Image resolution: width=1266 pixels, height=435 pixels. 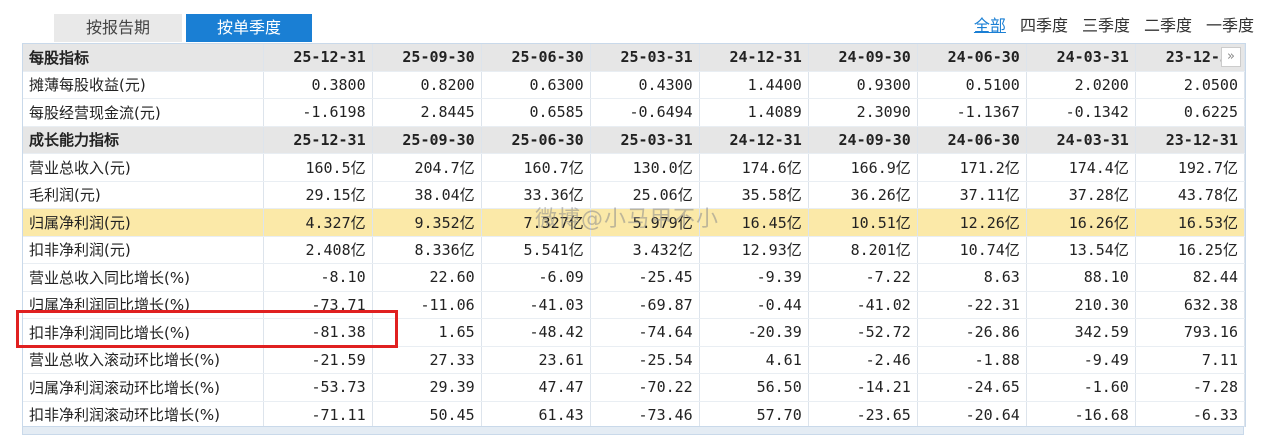 I want to click on view-tabs: 按报告期 按单季度, so click(x=183, y=28).